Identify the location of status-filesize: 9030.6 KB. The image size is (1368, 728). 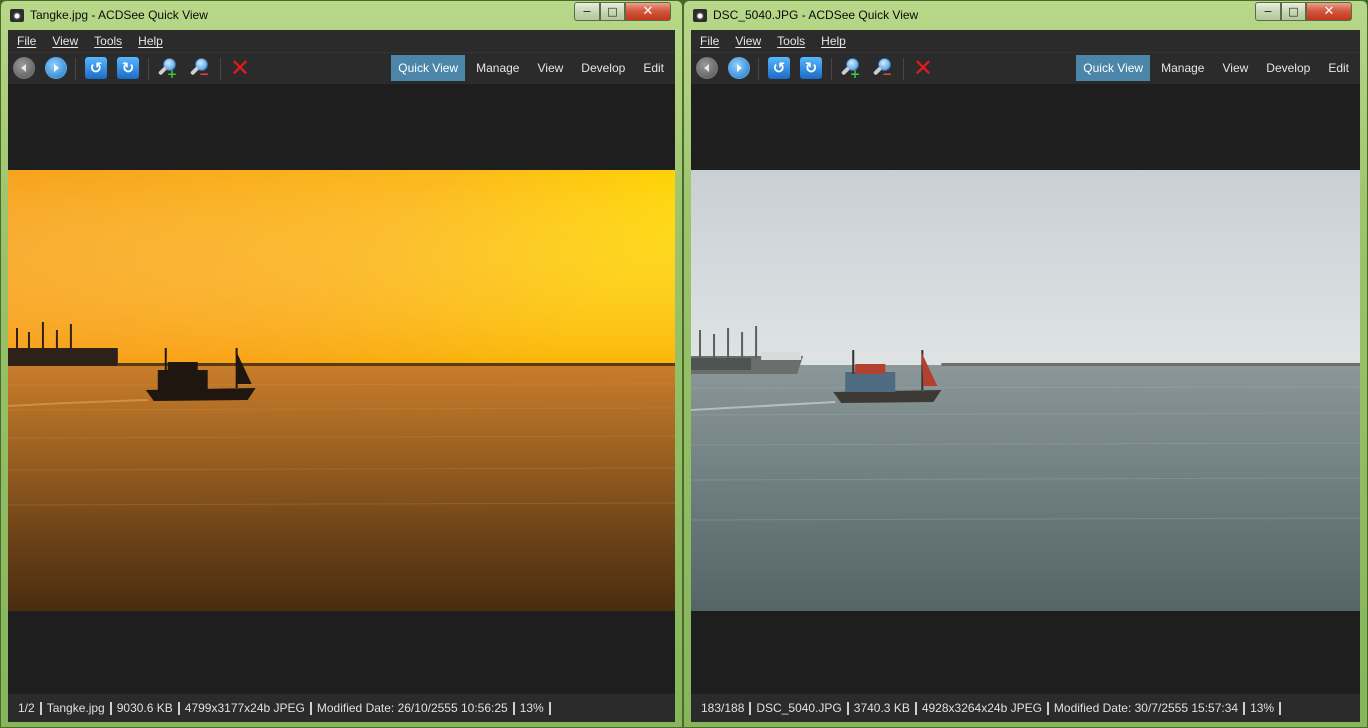
(146, 708).